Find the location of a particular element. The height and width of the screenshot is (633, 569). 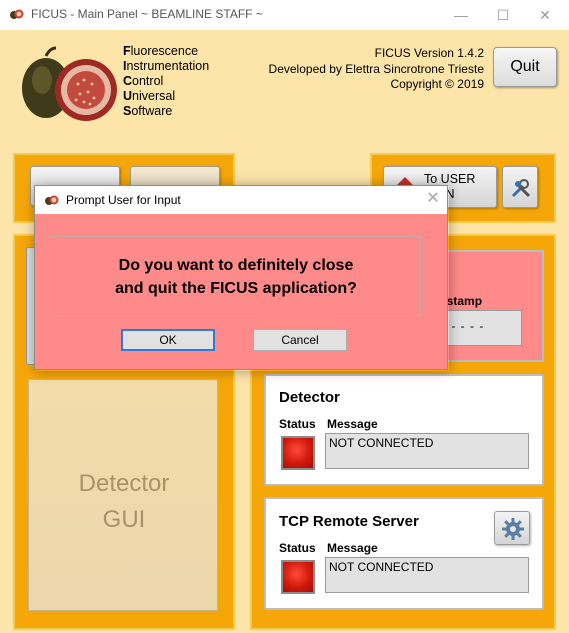

timestamp-field-partial: - - - - - is located at coordinates (480, 328).